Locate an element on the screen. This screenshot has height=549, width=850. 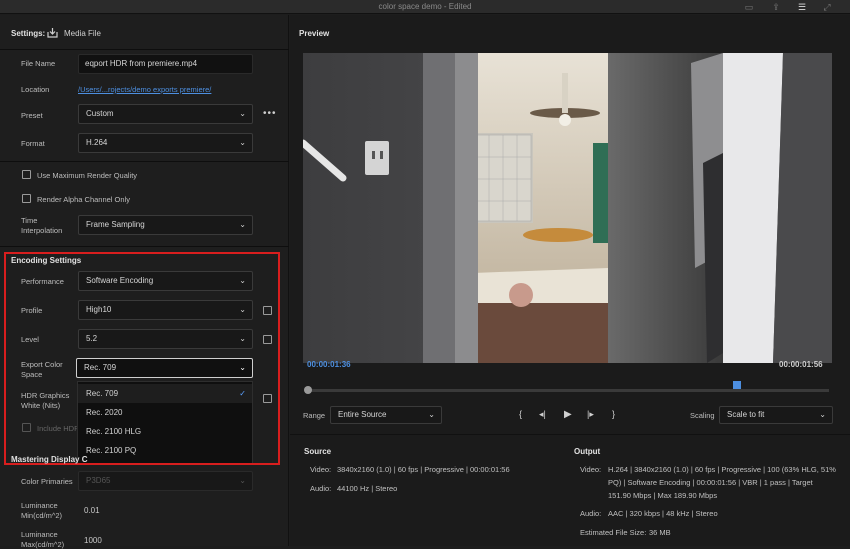
preset-label: Preset is located at coordinates (32, 115).